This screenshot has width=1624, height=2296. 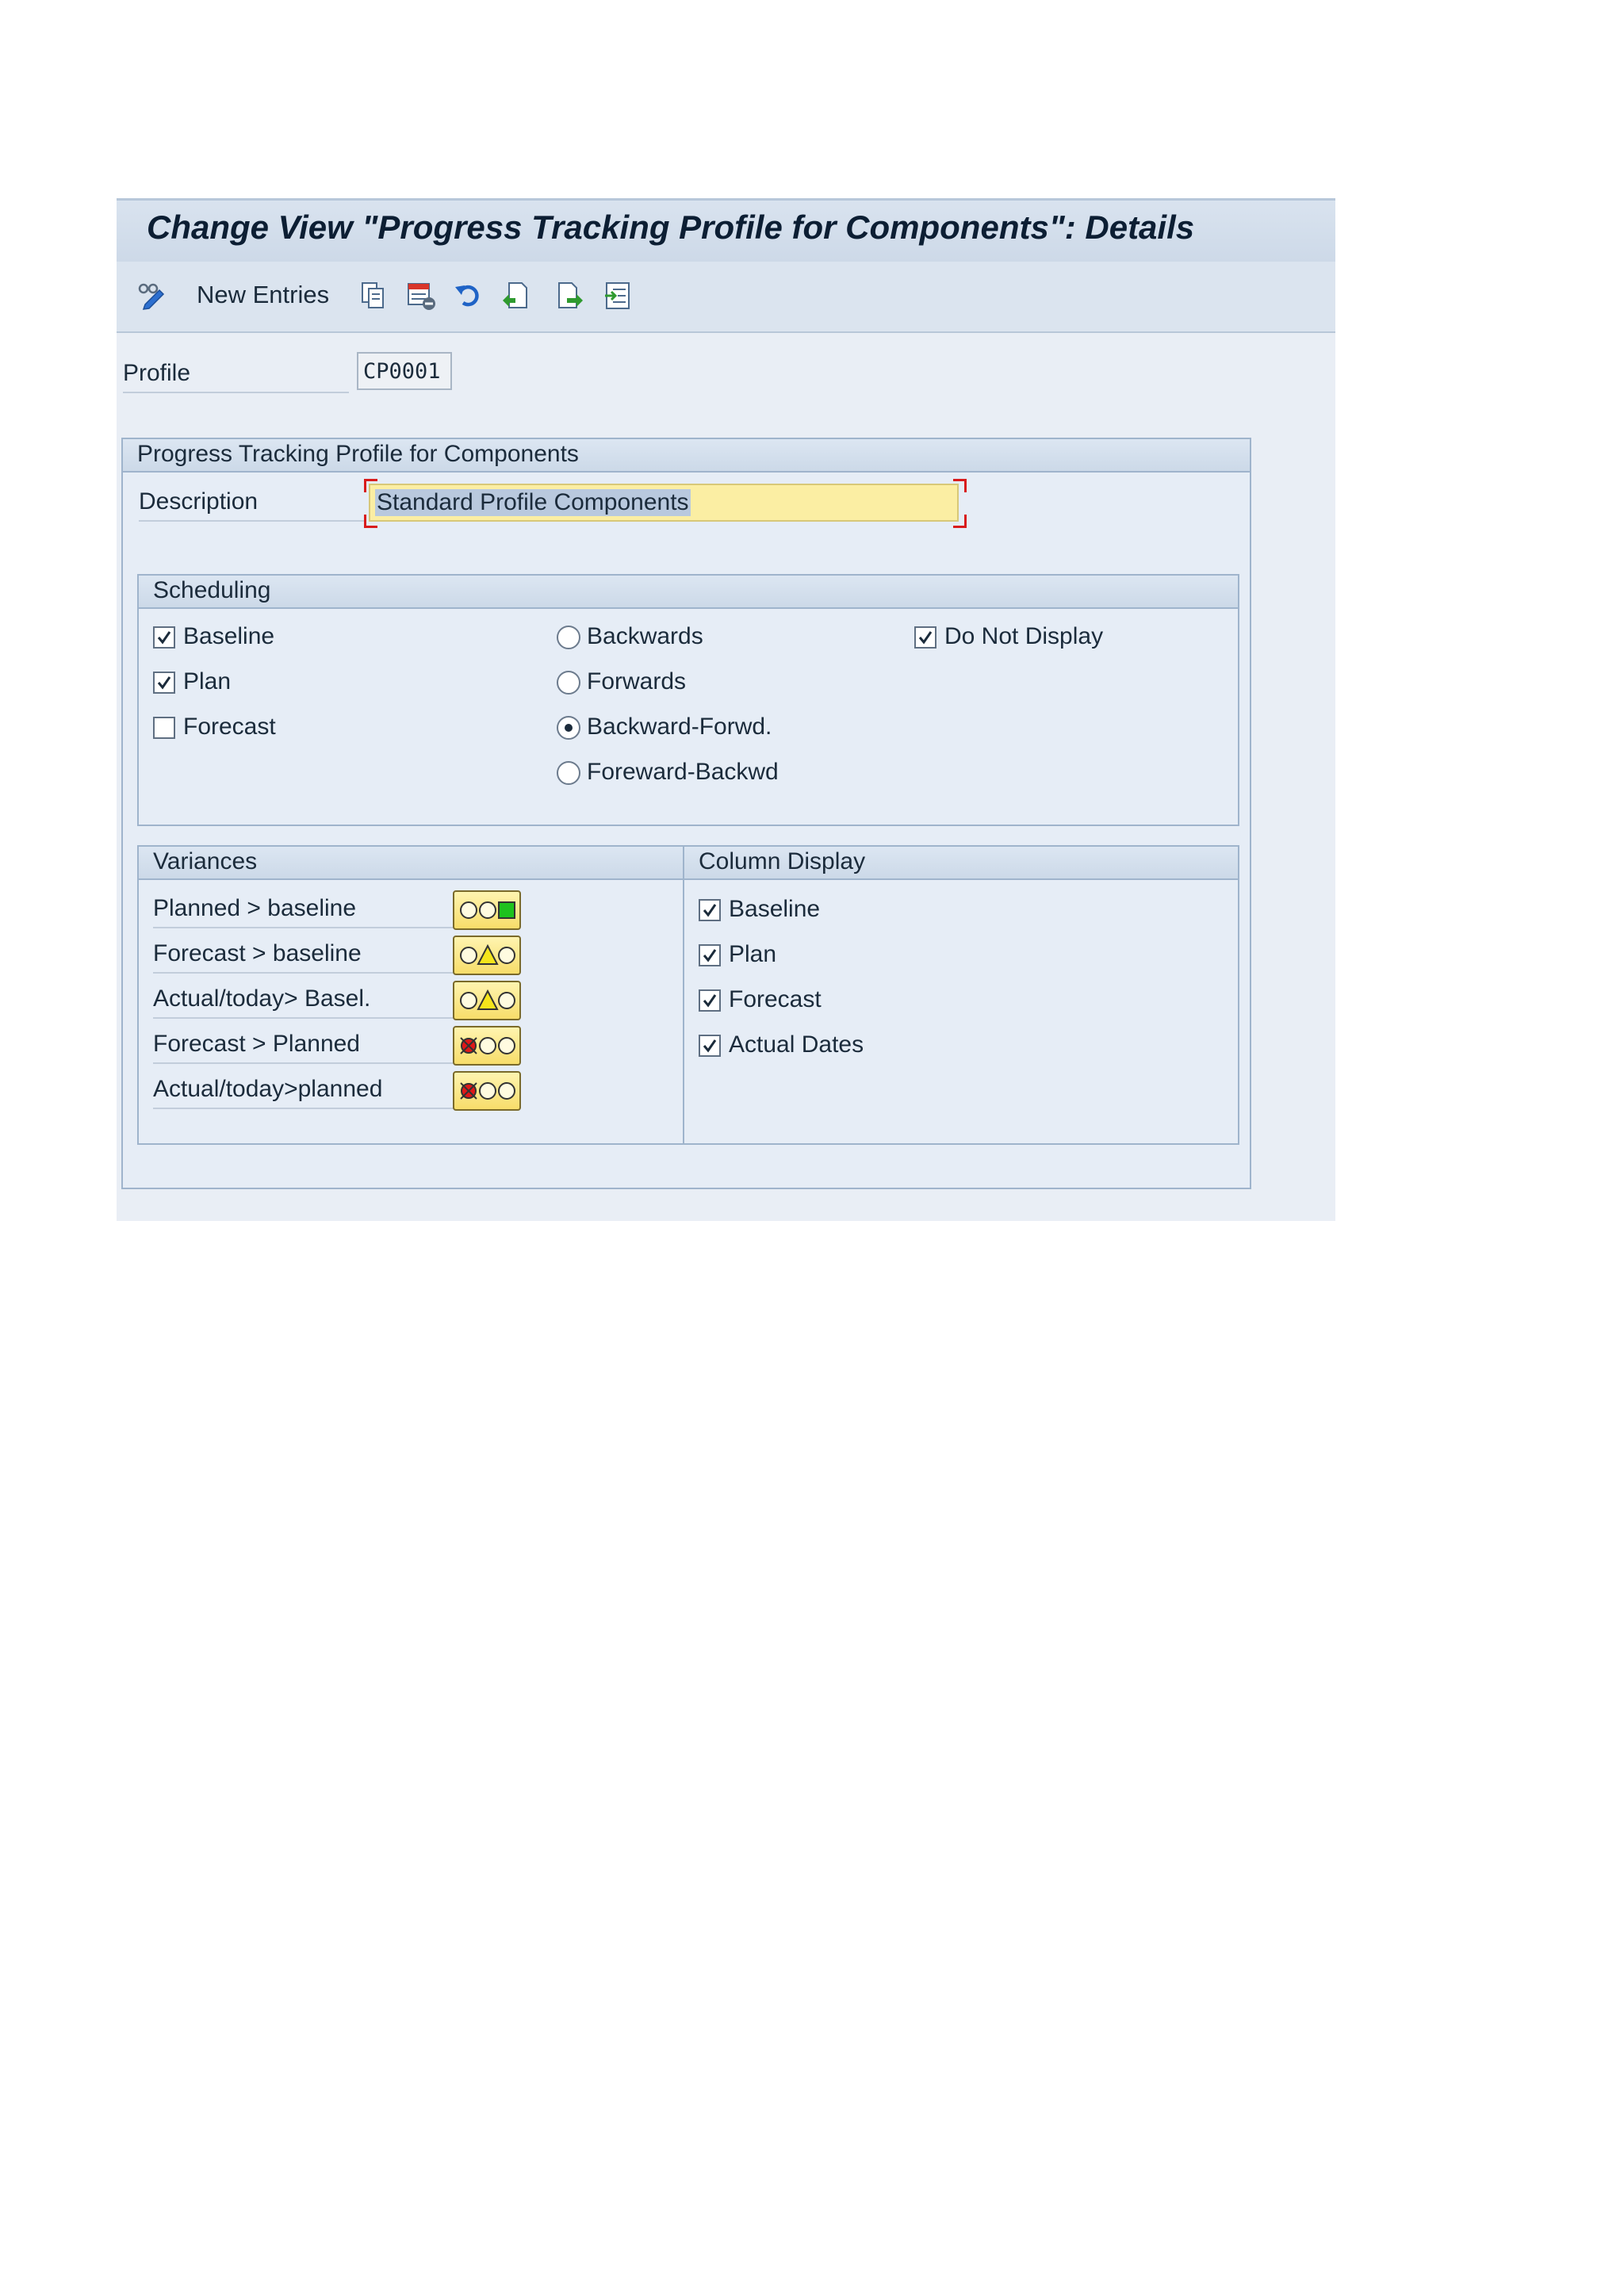 I want to click on variance-label: Forecast > baseline, so click(x=303, y=957).